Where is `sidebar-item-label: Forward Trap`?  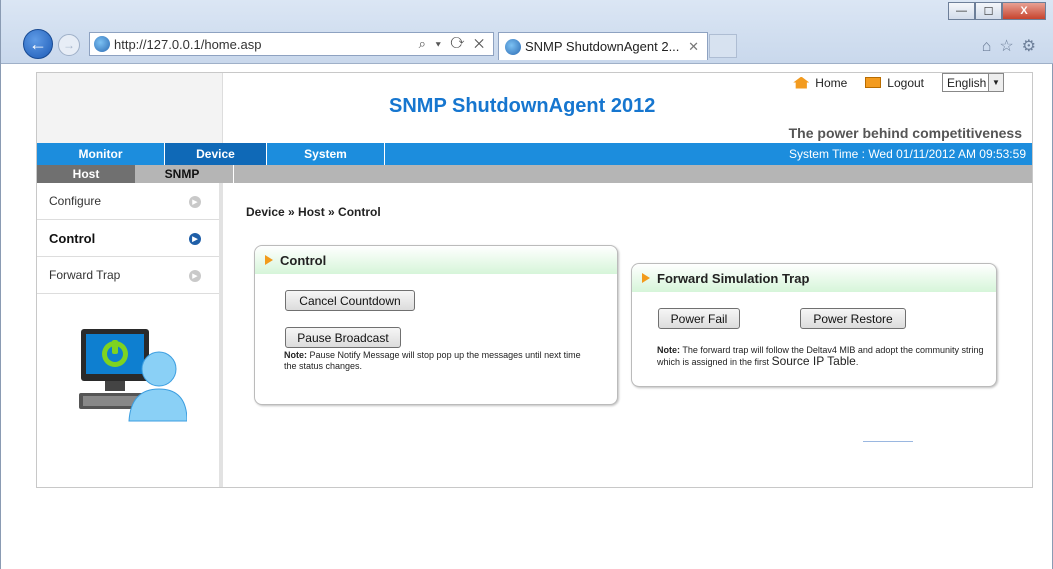
sidebar-item-label: Forward Trap is located at coordinates (85, 275).